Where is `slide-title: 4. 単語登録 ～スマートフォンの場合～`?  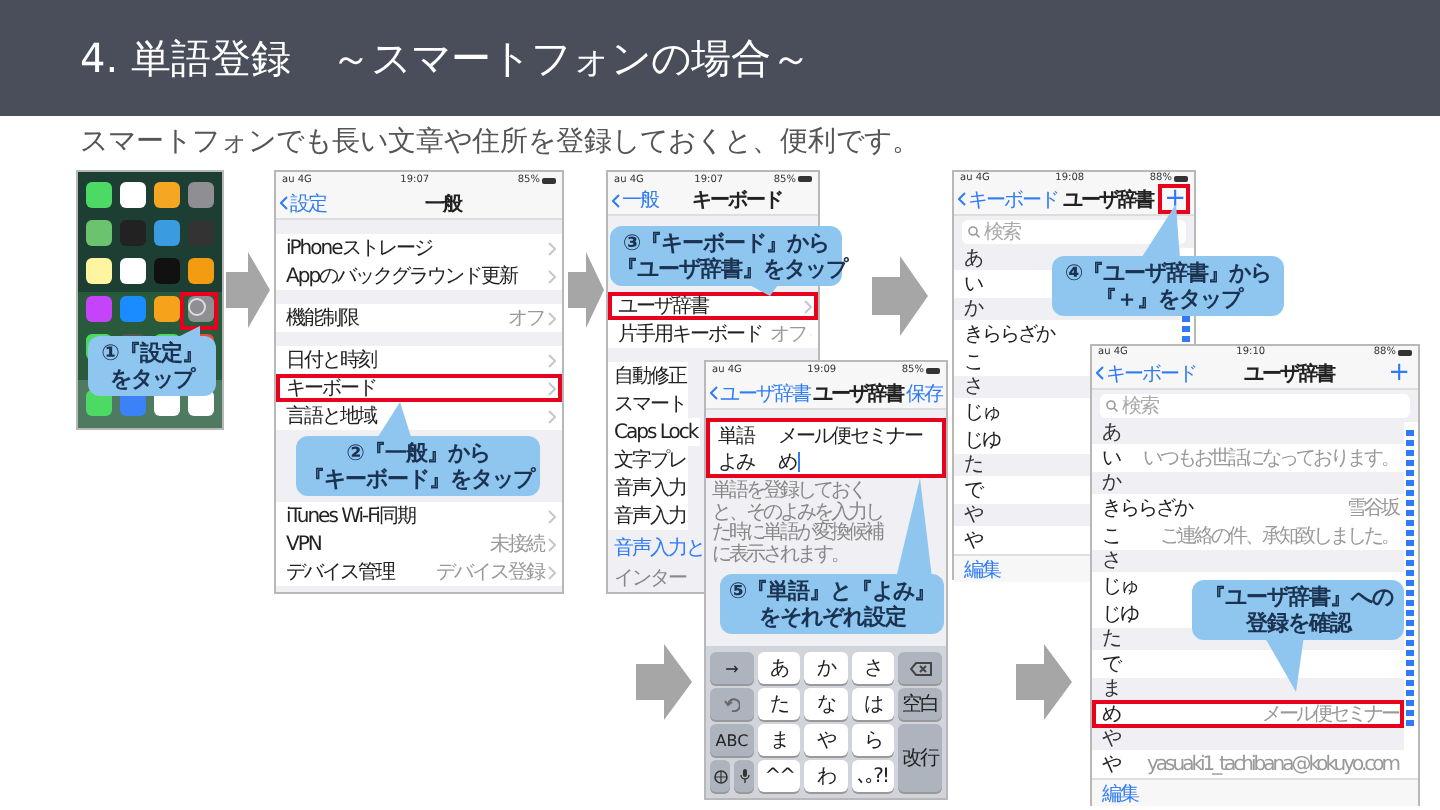 slide-title: 4. 単語登録 ～スマートフォンの場合～ is located at coordinates (445, 58).